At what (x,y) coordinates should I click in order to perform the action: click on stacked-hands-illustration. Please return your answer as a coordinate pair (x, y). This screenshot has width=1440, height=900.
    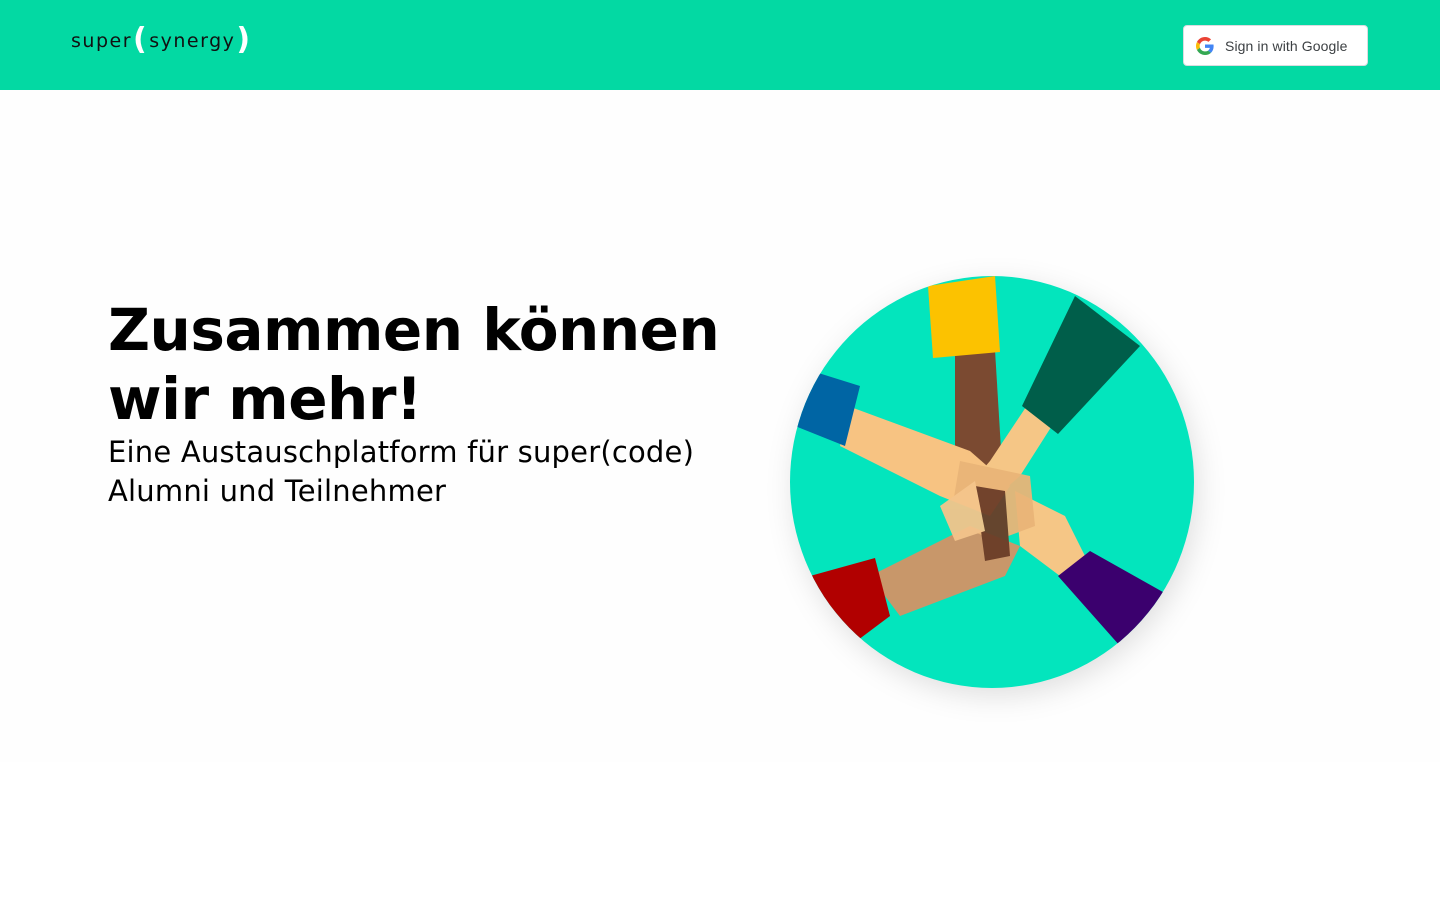
    Looking at the image, I should click on (992, 482).